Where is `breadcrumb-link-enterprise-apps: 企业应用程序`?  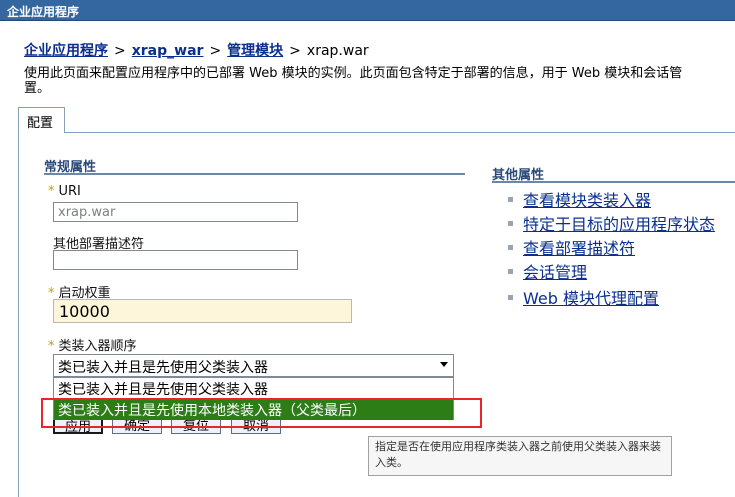 breadcrumb-link-enterprise-apps: 企业应用程序 is located at coordinates (66, 51).